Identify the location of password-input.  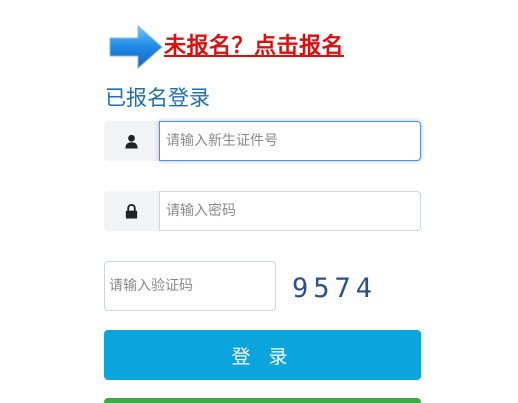
(290, 211).